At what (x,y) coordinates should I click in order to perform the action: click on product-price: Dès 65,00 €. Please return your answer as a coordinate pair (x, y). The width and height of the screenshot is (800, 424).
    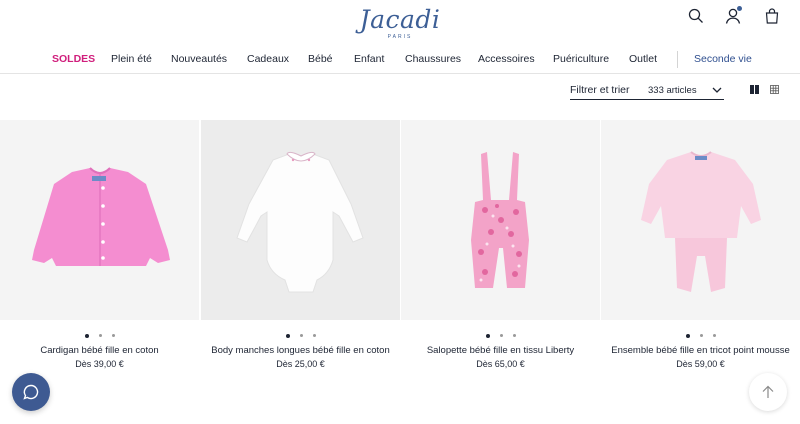
    Looking at the image, I should click on (500, 364).